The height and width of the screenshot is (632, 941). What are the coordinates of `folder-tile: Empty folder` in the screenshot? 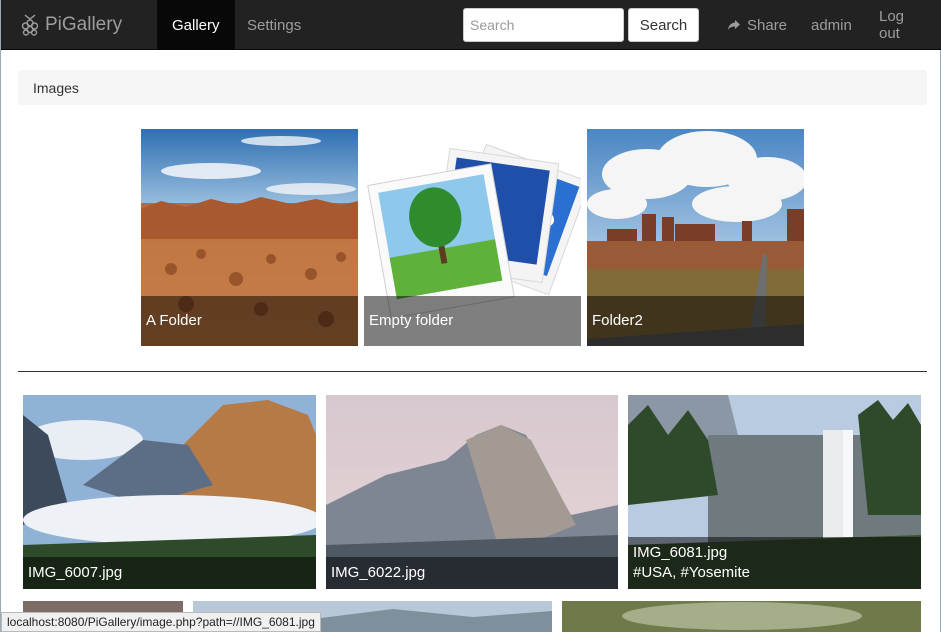 It's located at (472, 237).